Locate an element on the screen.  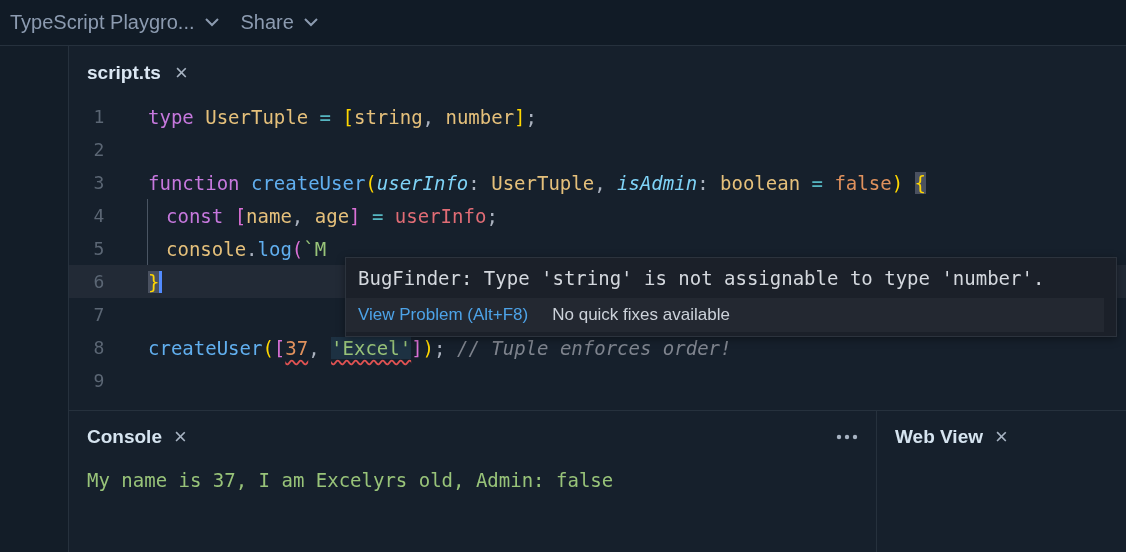
line-number: 6 is located at coordinates (99, 281).